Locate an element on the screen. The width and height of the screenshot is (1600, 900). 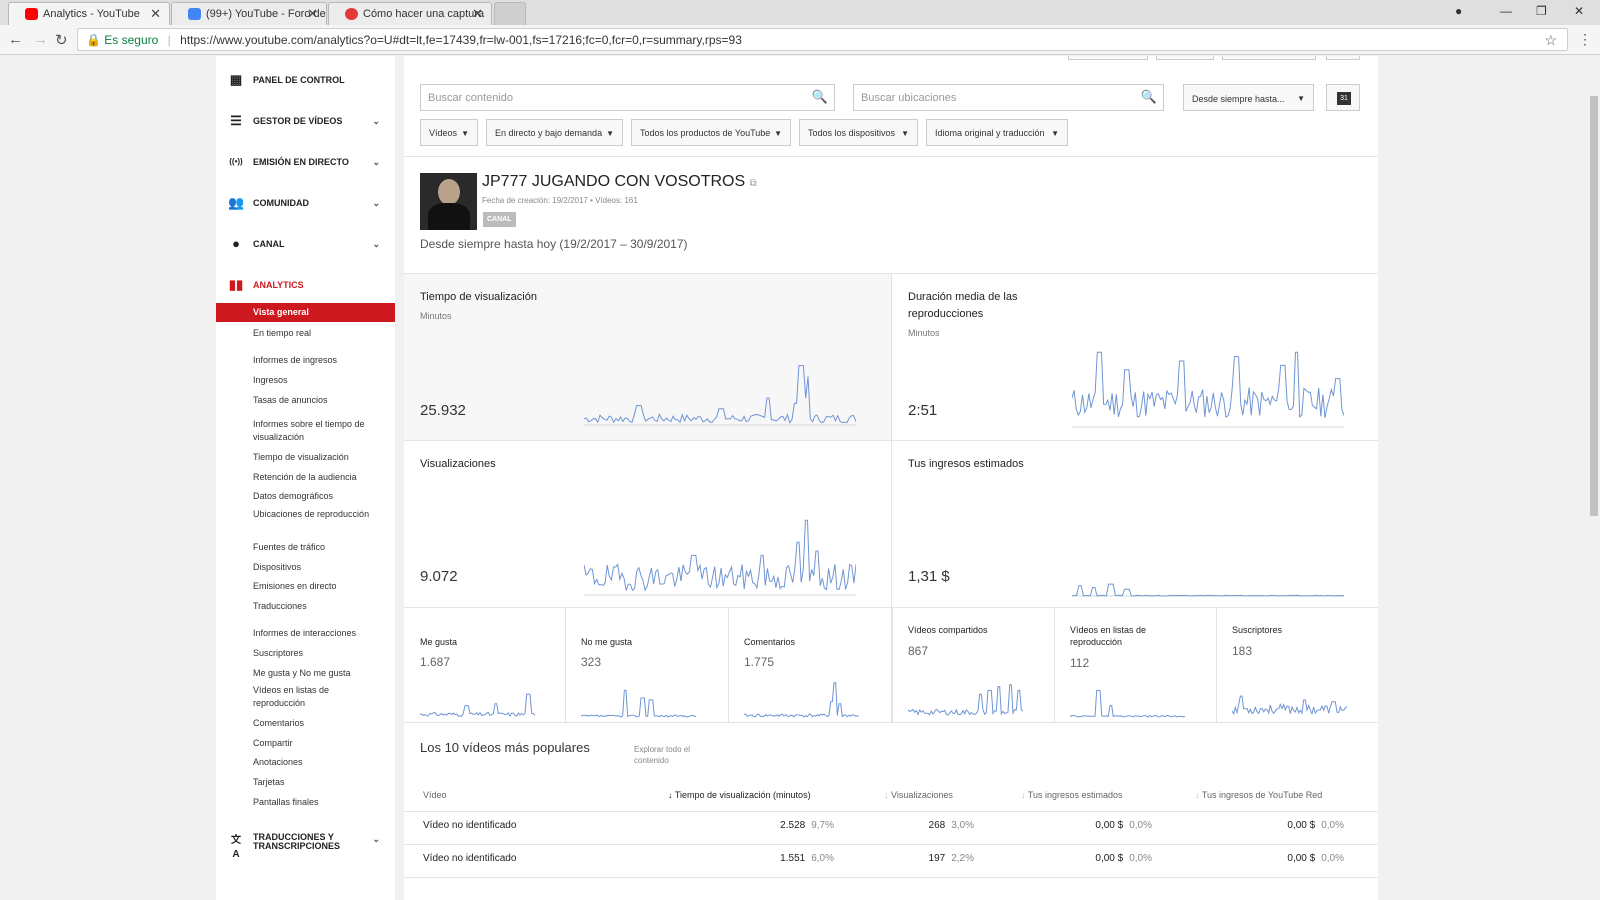
sidebar-item-16: Me gusta y No me gusta is located at coordinates (296, 673).